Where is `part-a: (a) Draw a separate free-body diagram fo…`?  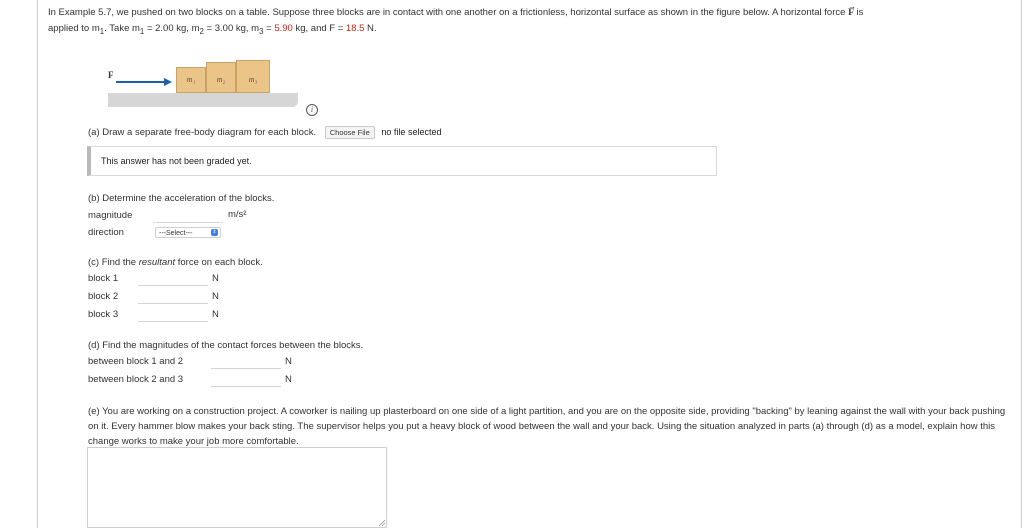
part-a: (a) Draw a separate free-body diagram fo… is located at coordinates (264, 132).